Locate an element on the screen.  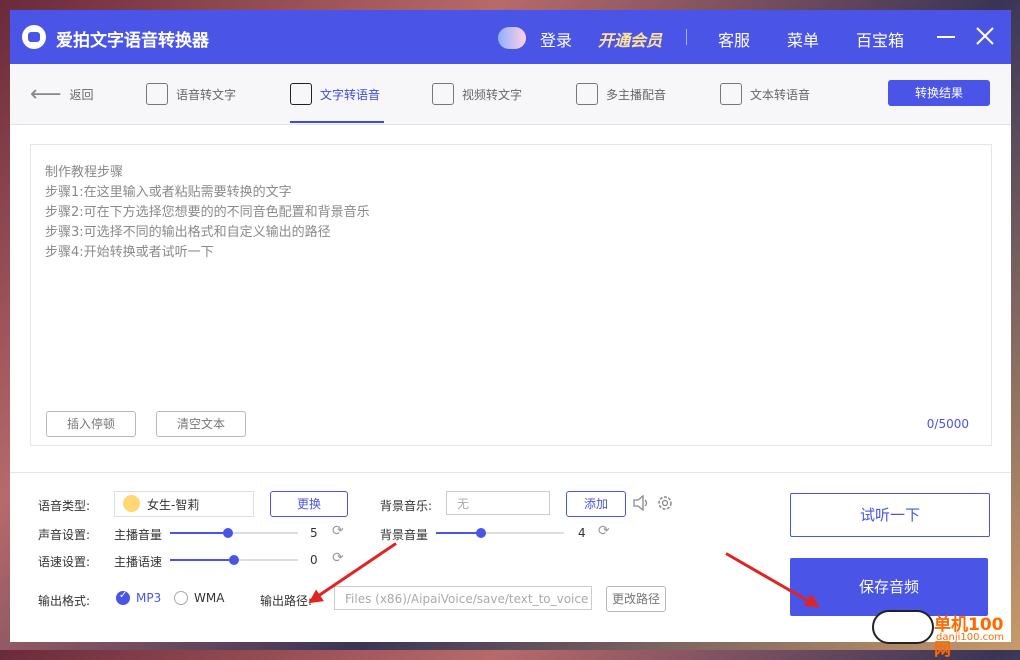
editor-line: 步骤1:在这里输入或者粘贴需要转换的文字 is located at coordinates (168, 192).